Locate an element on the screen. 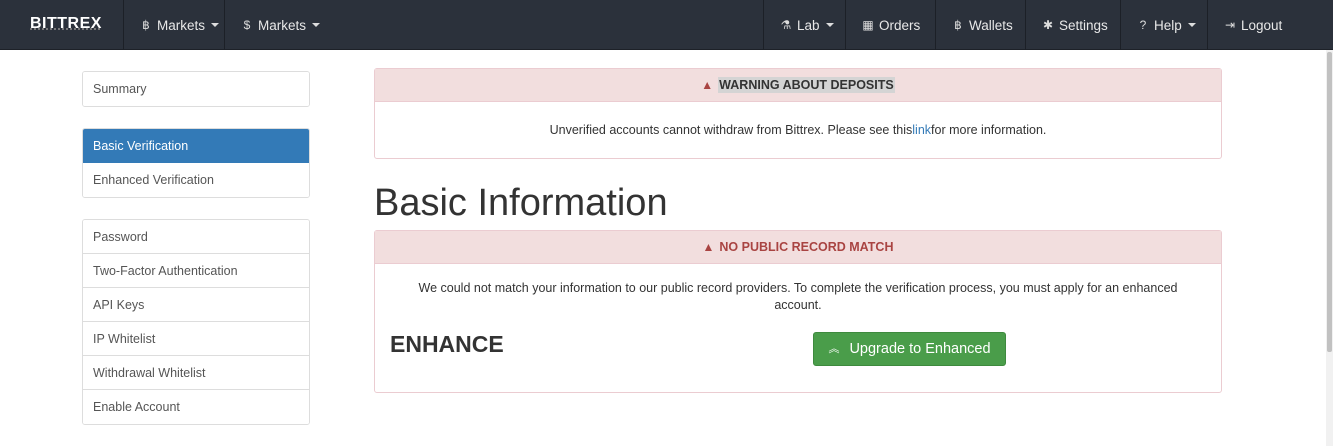  sidebar-item-summary: Summary is located at coordinates (196, 89).